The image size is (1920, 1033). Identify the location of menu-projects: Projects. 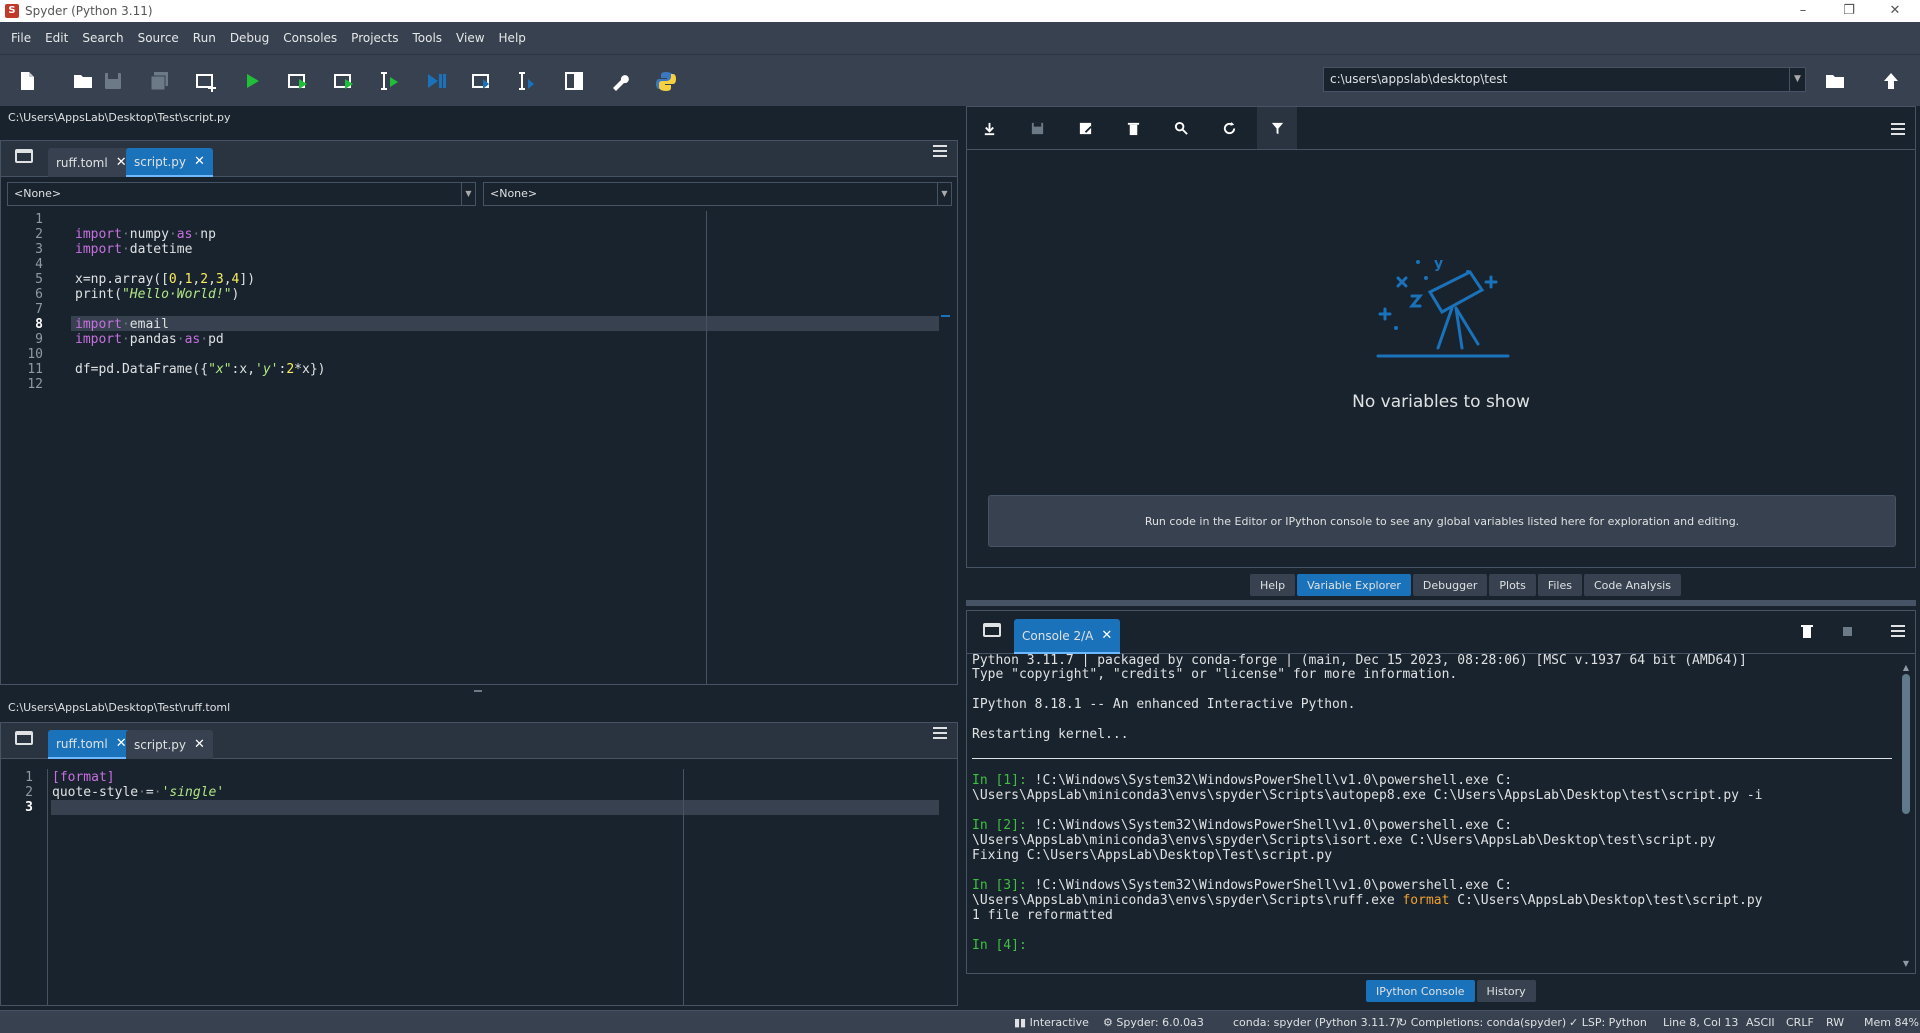
(374, 38).